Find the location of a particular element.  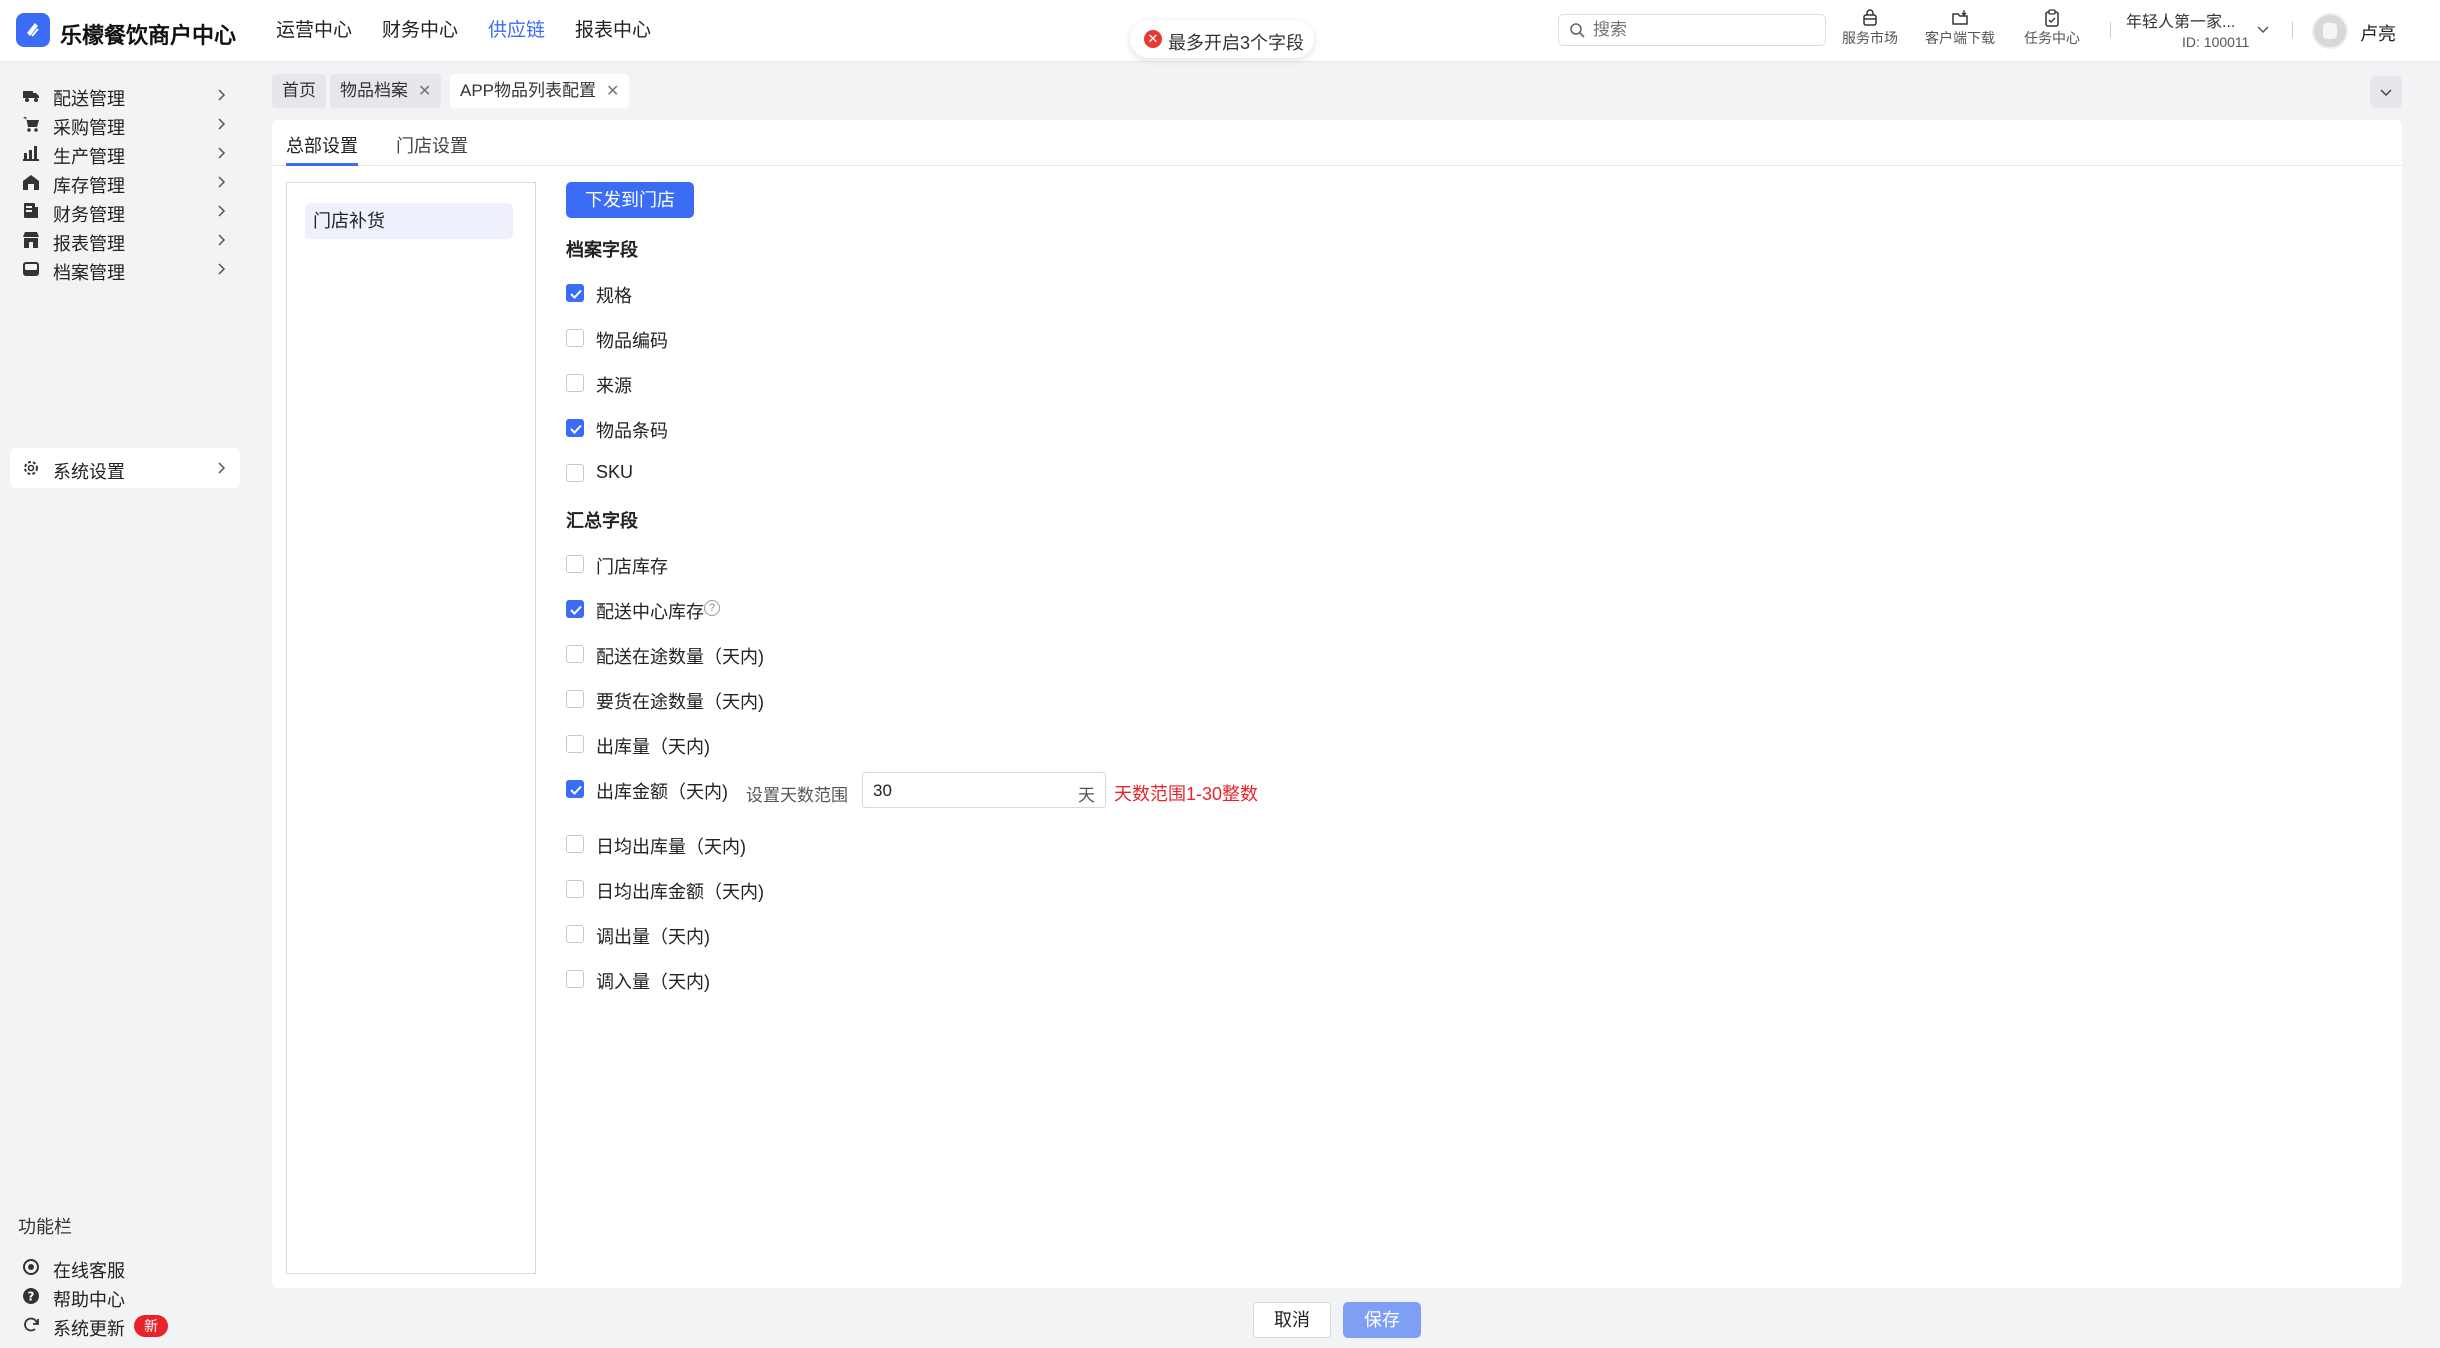

tab-label: 首页 is located at coordinates (299, 90).